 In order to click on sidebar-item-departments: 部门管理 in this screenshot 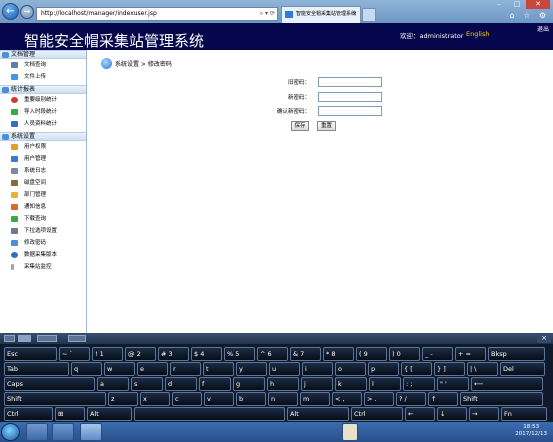, I will do `click(43, 195)`.